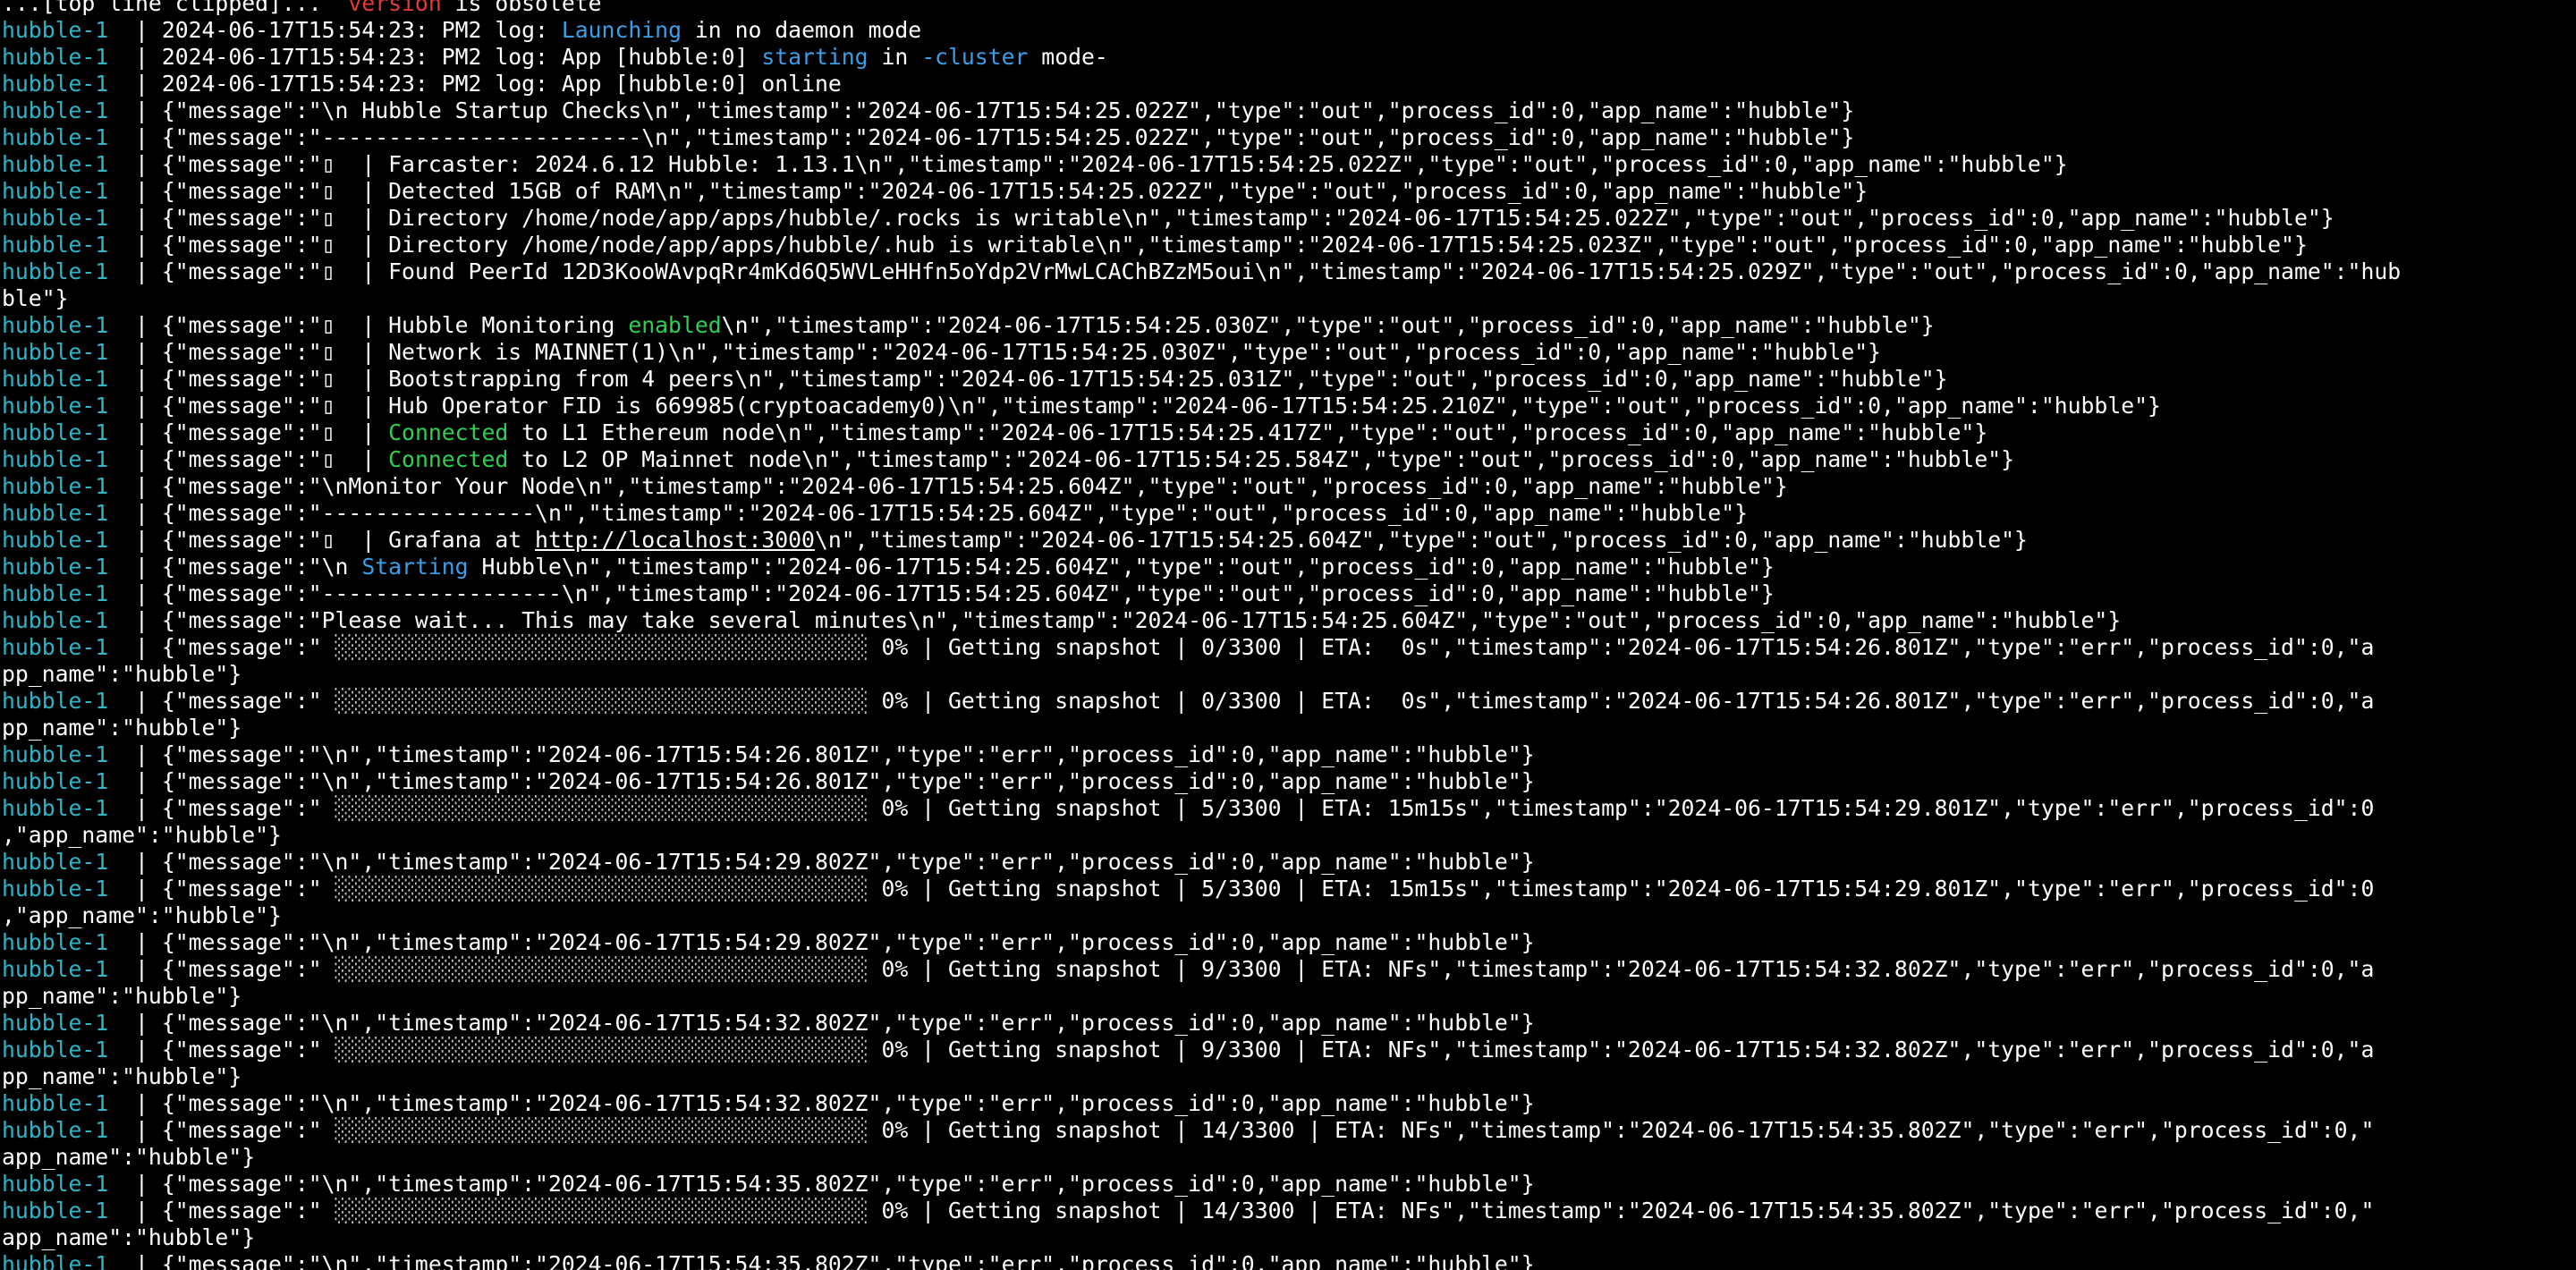 Image resolution: width=2576 pixels, height=1270 pixels. What do you see at coordinates (1289, 1237) in the screenshot?
I see `log-line: app_name":"hubble"}` at bounding box center [1289, 1237].